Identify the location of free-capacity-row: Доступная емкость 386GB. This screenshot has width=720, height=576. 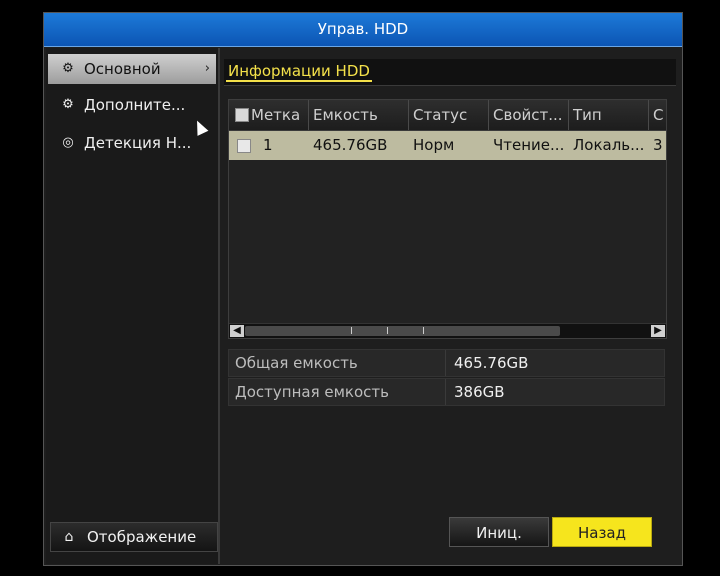
(446, 392).